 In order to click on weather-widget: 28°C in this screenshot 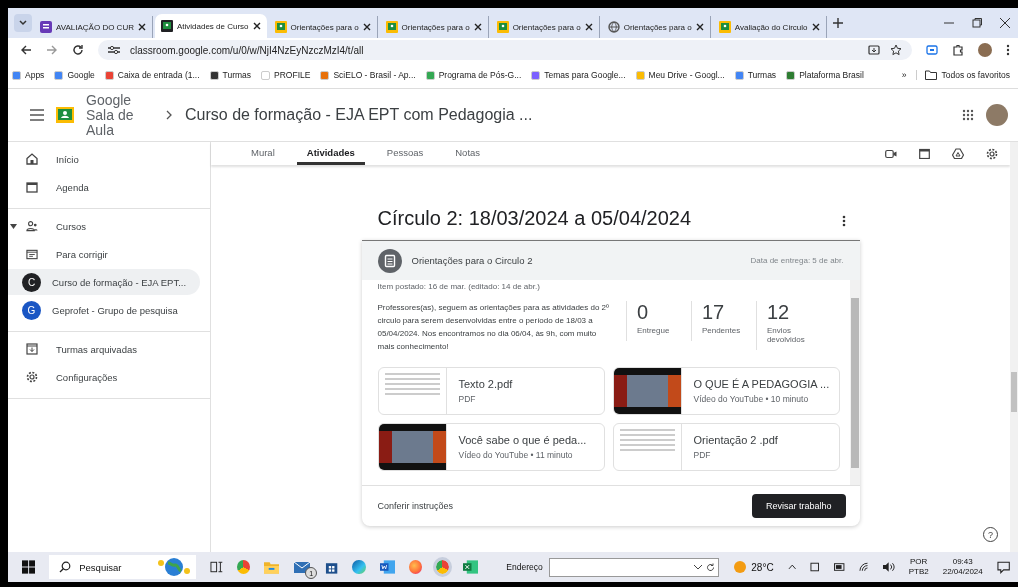, I will do `click(753, 567)`.